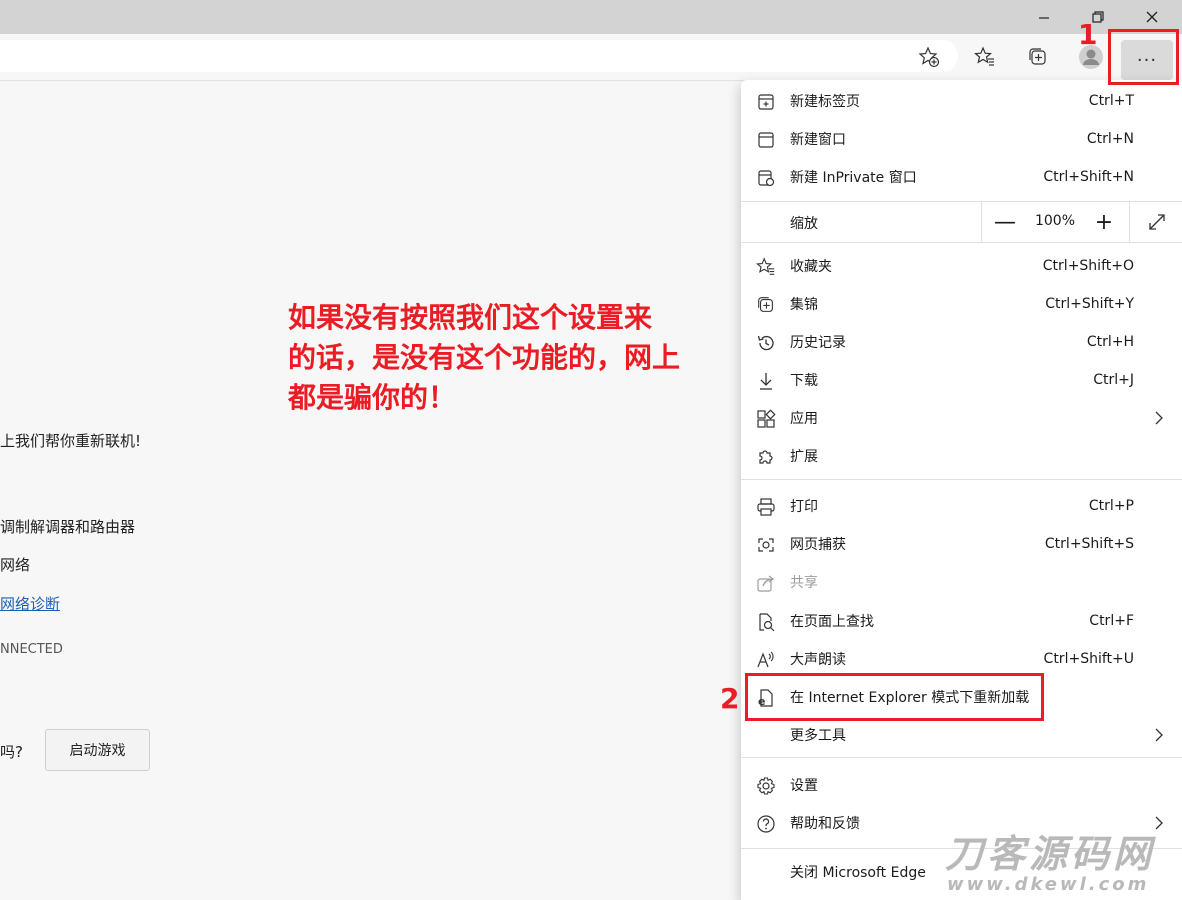  Describe the element at coordinates (804, 457) in the screenshot. I see `menu-item-label: 扩展` at that location.